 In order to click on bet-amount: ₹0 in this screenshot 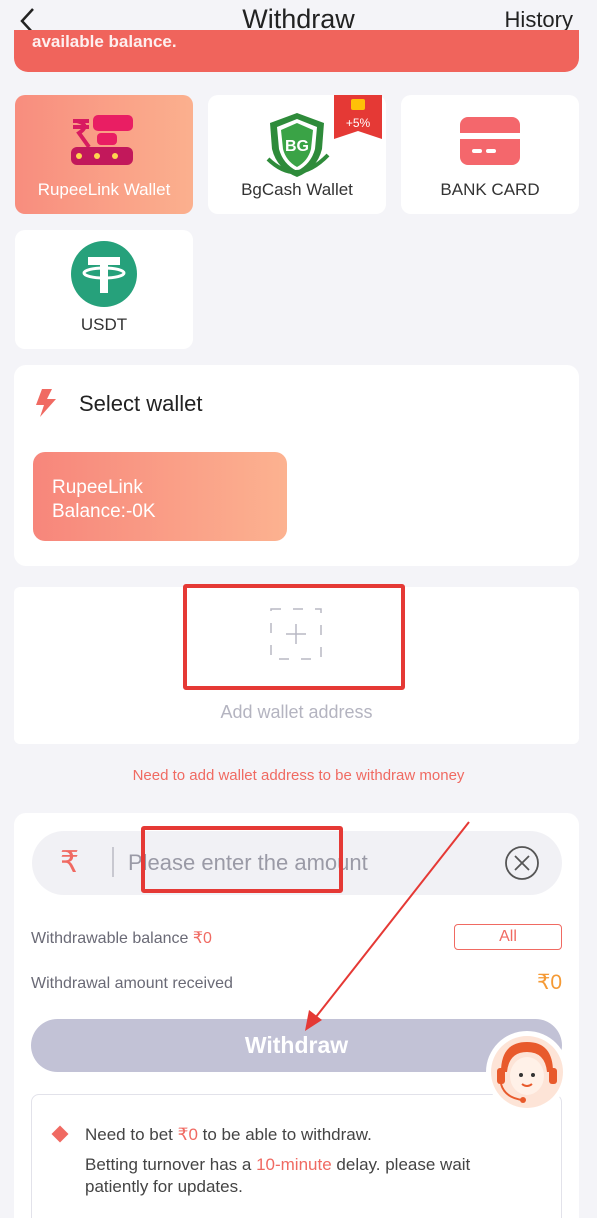, I will do `click(187, 1134)`.